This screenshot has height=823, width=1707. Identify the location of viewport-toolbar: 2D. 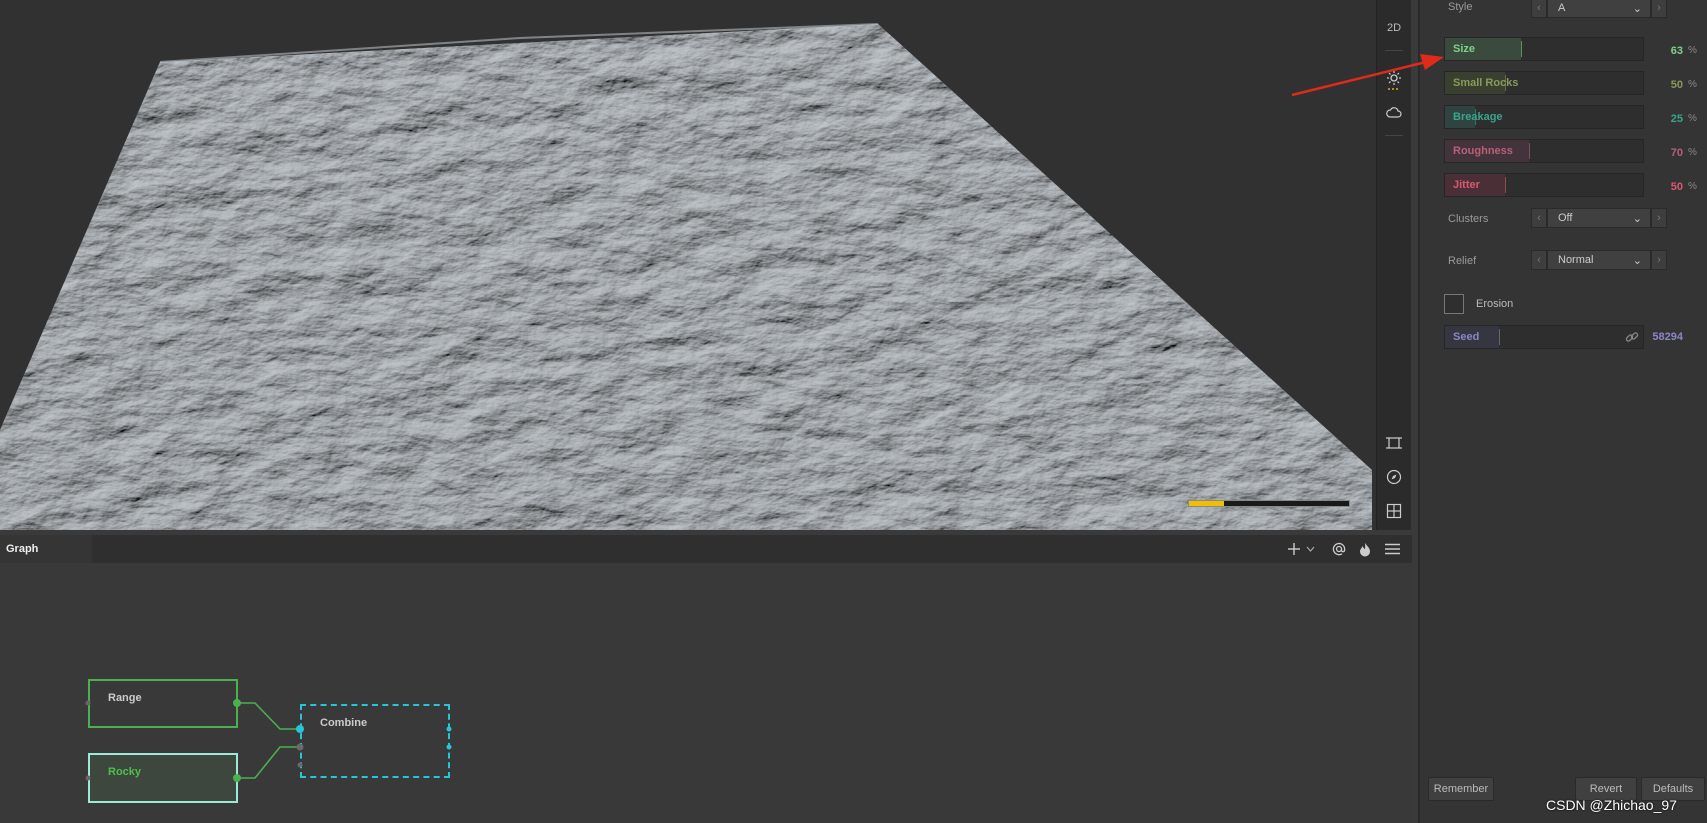
(1393, 265).